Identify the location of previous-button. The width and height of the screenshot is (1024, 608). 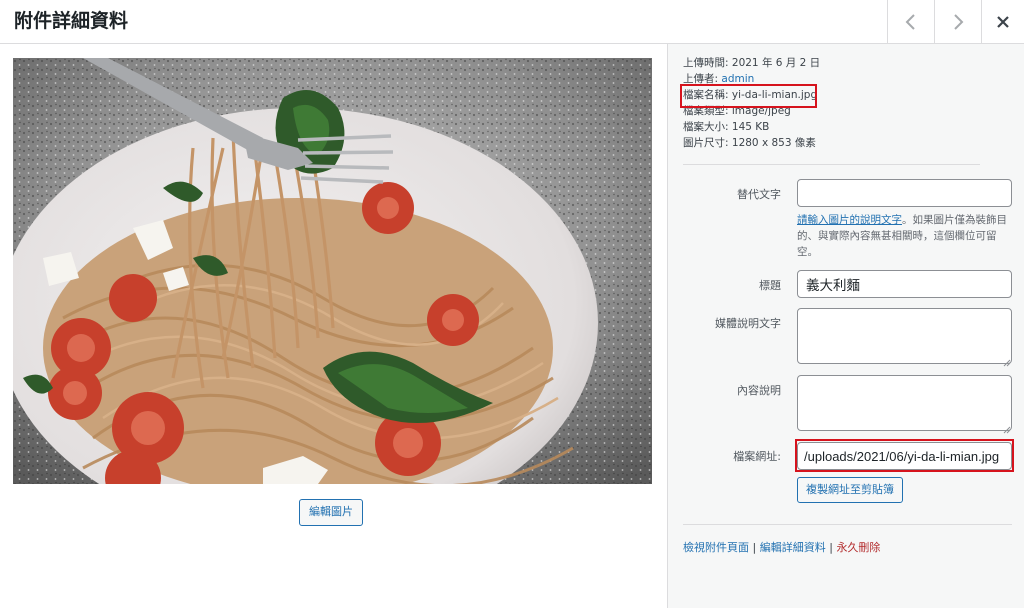
(910, 22).